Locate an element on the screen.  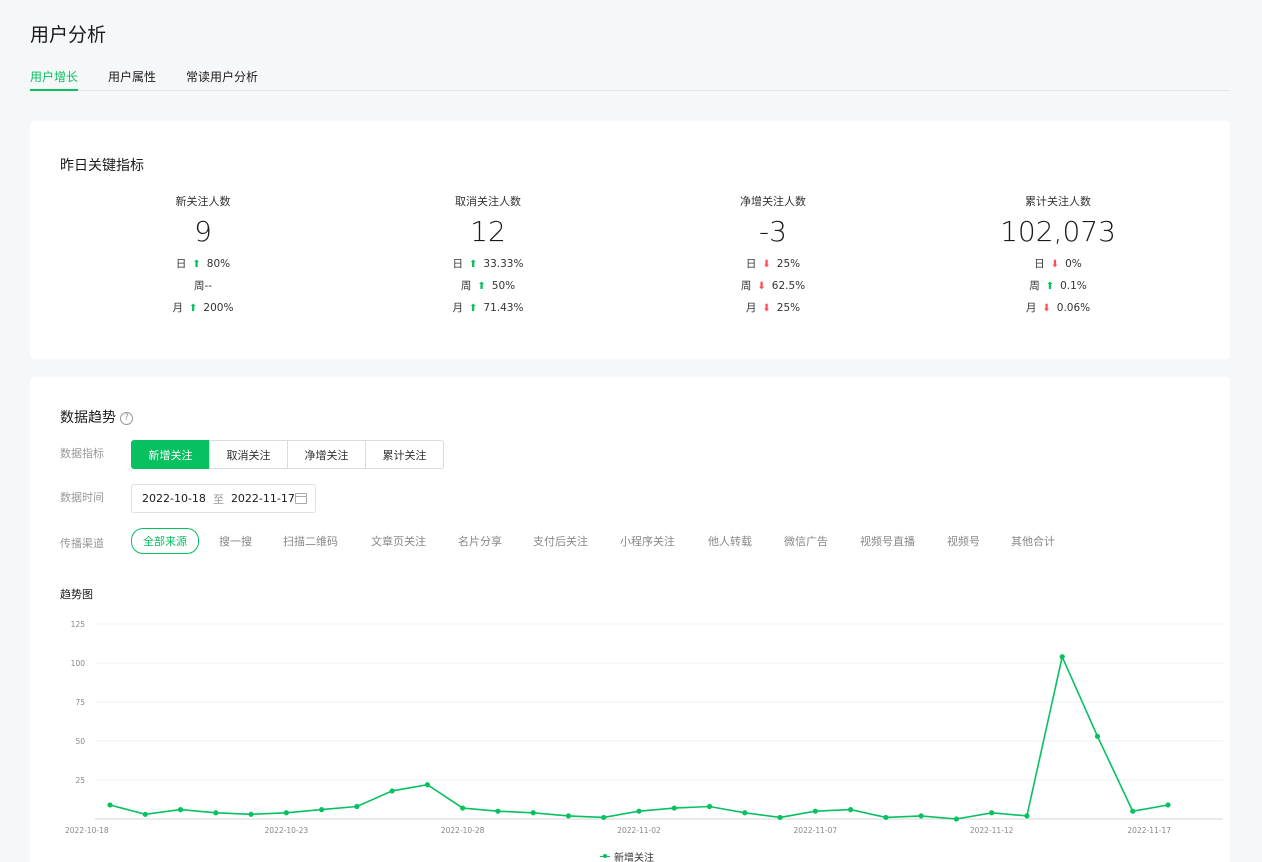
metric-value: -3 is located at coordinates (773, 231).